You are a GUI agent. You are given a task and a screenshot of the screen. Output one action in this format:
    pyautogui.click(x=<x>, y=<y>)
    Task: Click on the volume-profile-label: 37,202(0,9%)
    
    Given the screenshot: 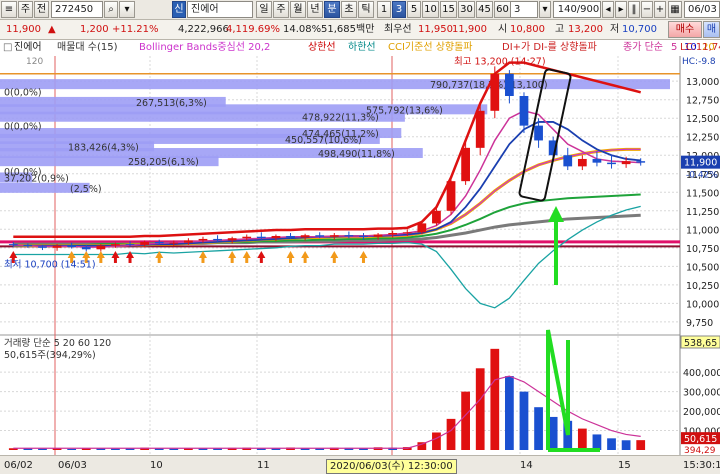 What is the action you would take?
    pyautogui.click(x=36, y=178)
    